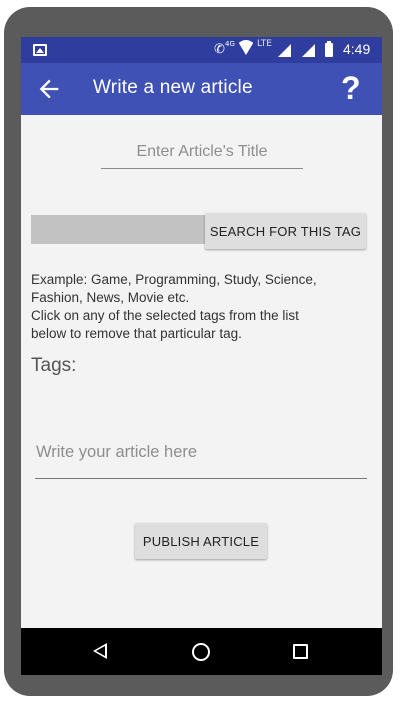  I want to click on back-arrow-icon, so click(49, 89).